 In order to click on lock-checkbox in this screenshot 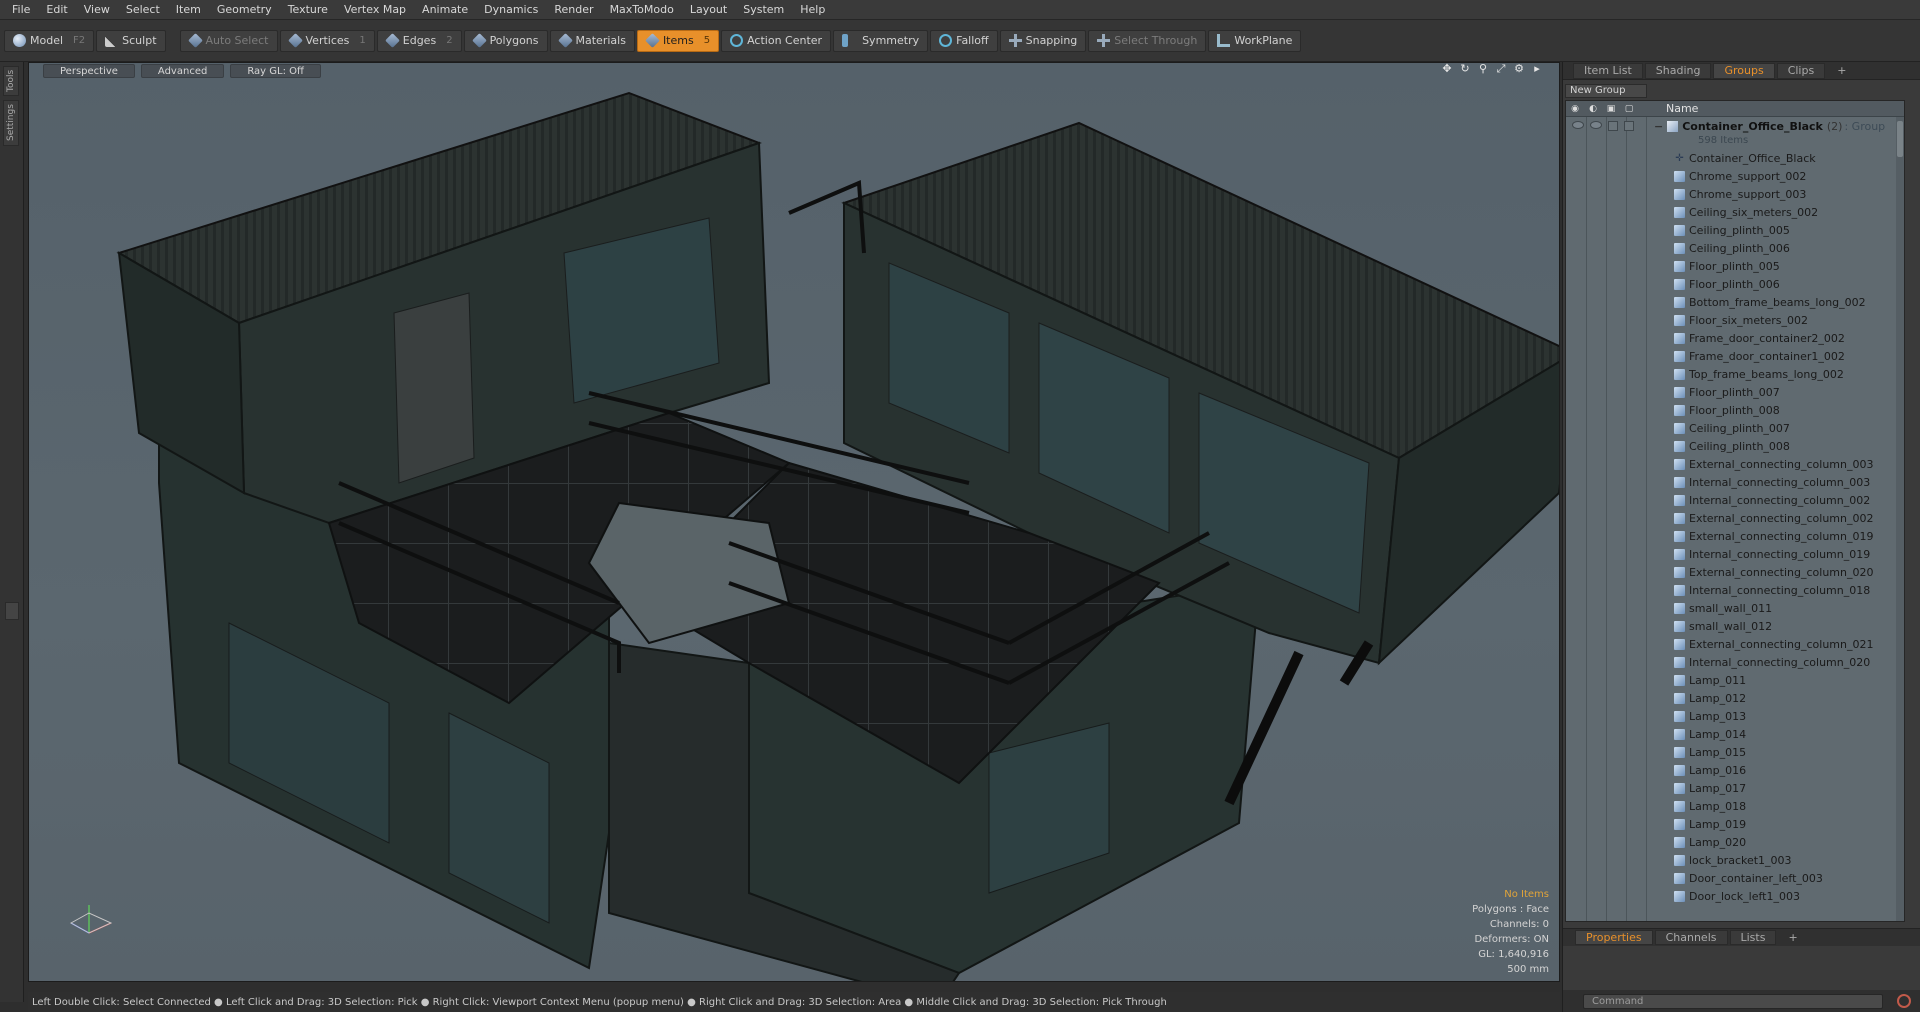, I will do `click(1613, 126)`.